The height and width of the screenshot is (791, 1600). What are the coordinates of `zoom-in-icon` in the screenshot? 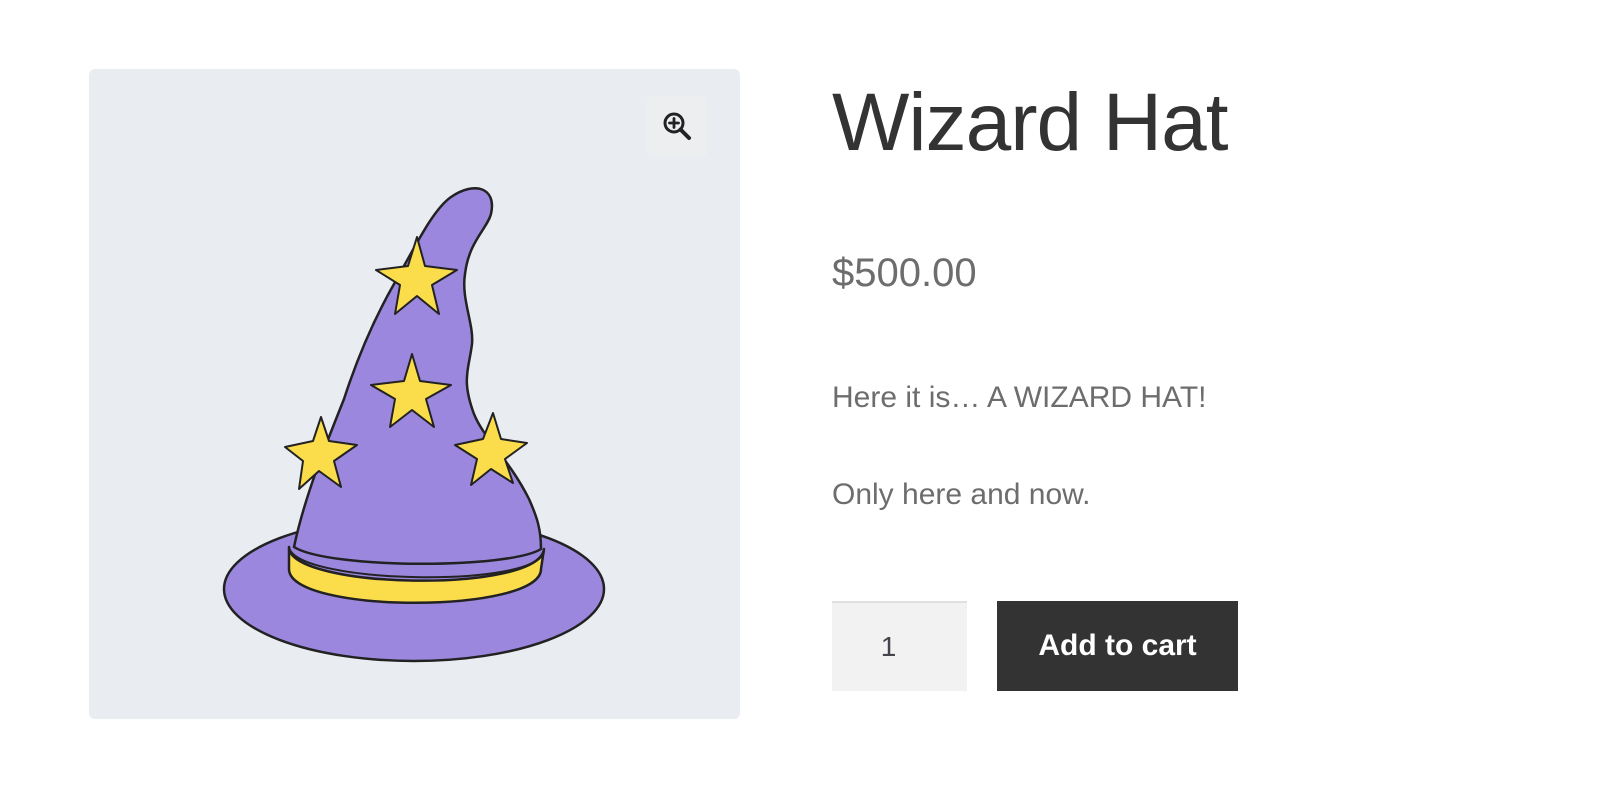 It's located at (677, 126).